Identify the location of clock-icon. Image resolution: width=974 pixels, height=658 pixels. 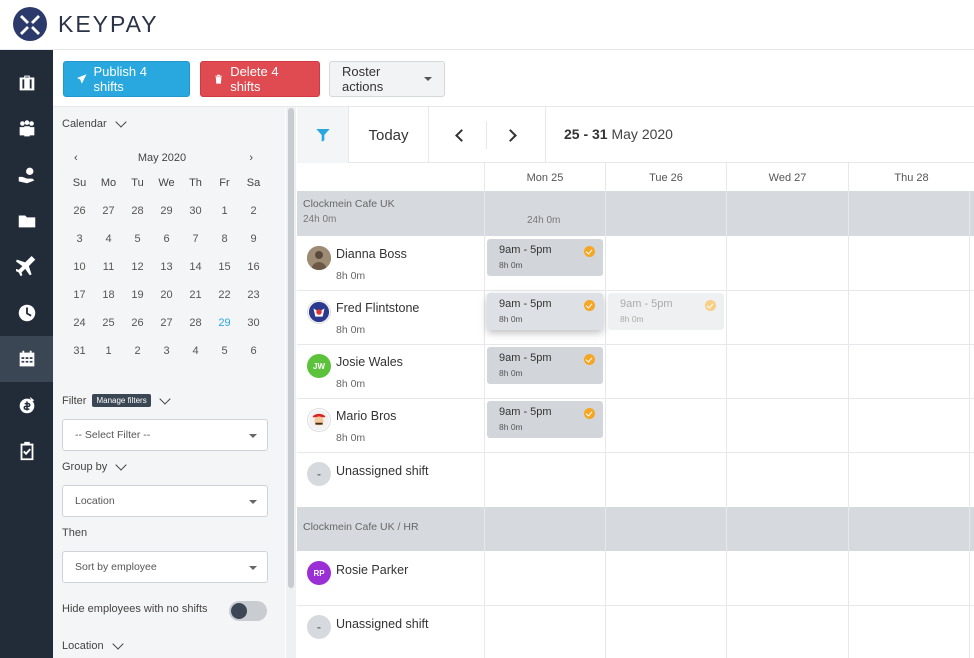
(26, 313).